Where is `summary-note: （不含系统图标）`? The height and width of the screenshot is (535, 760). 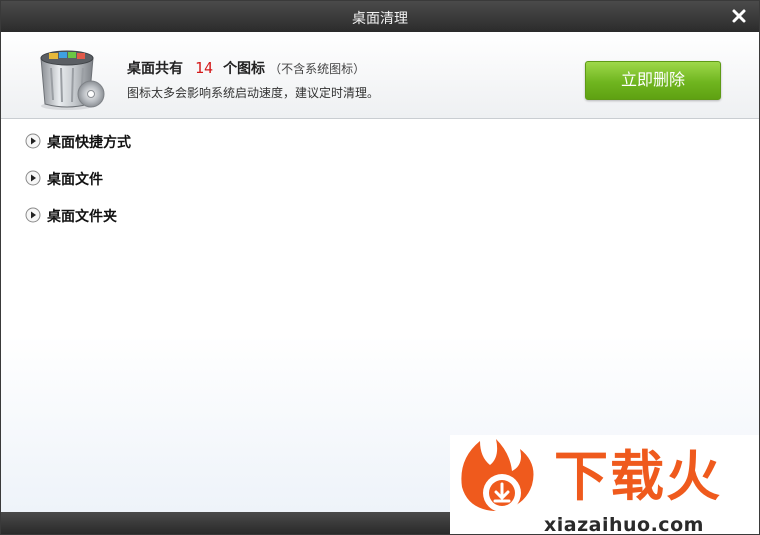
summary-note: （不含系统图标） is located at coordinates (317, 69).